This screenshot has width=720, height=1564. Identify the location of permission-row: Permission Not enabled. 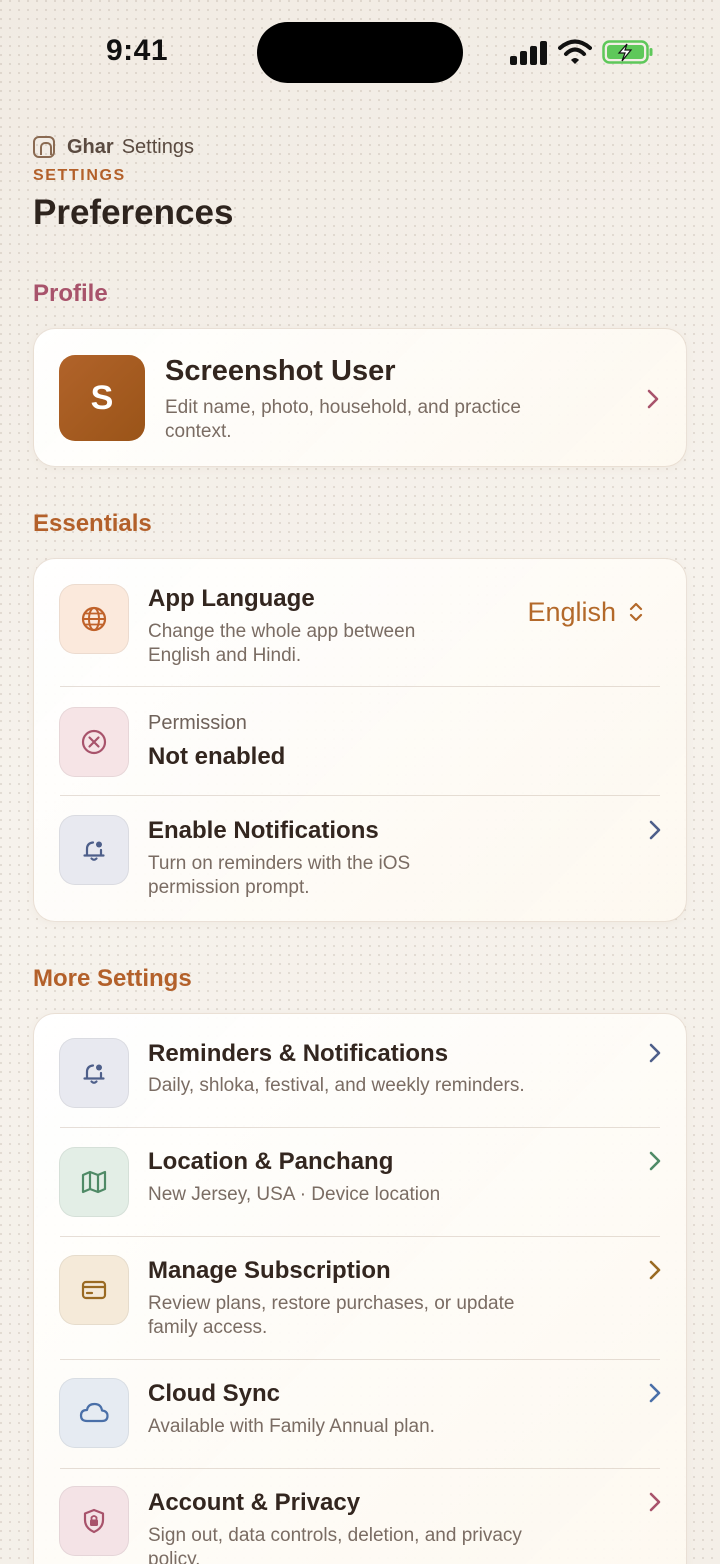
(361, 741).